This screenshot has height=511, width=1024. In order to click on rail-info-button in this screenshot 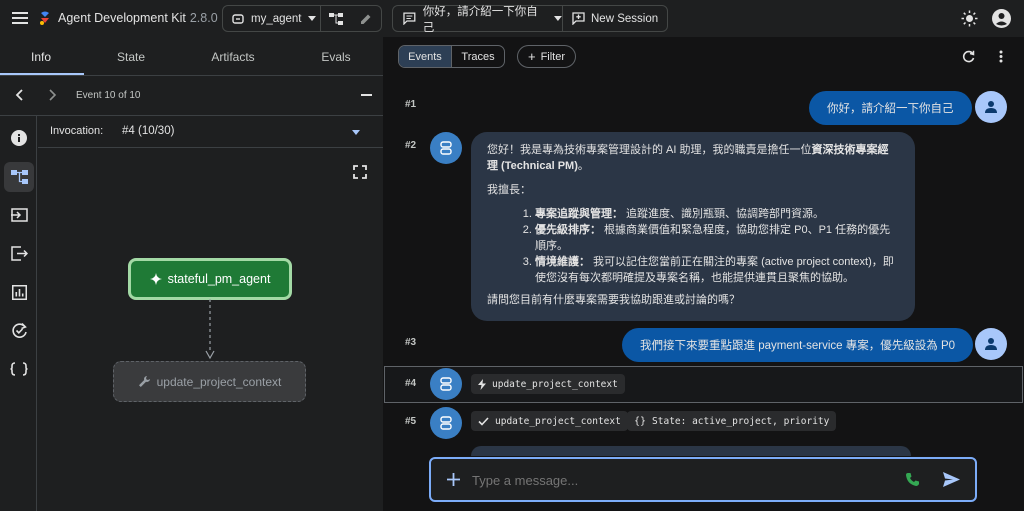, I will do `click(19, 138)`.